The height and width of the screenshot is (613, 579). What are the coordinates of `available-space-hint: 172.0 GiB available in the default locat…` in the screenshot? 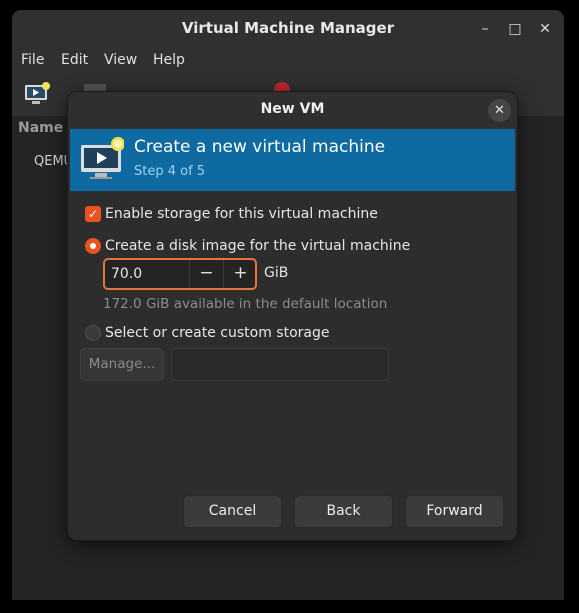 It's located at (245, 304).